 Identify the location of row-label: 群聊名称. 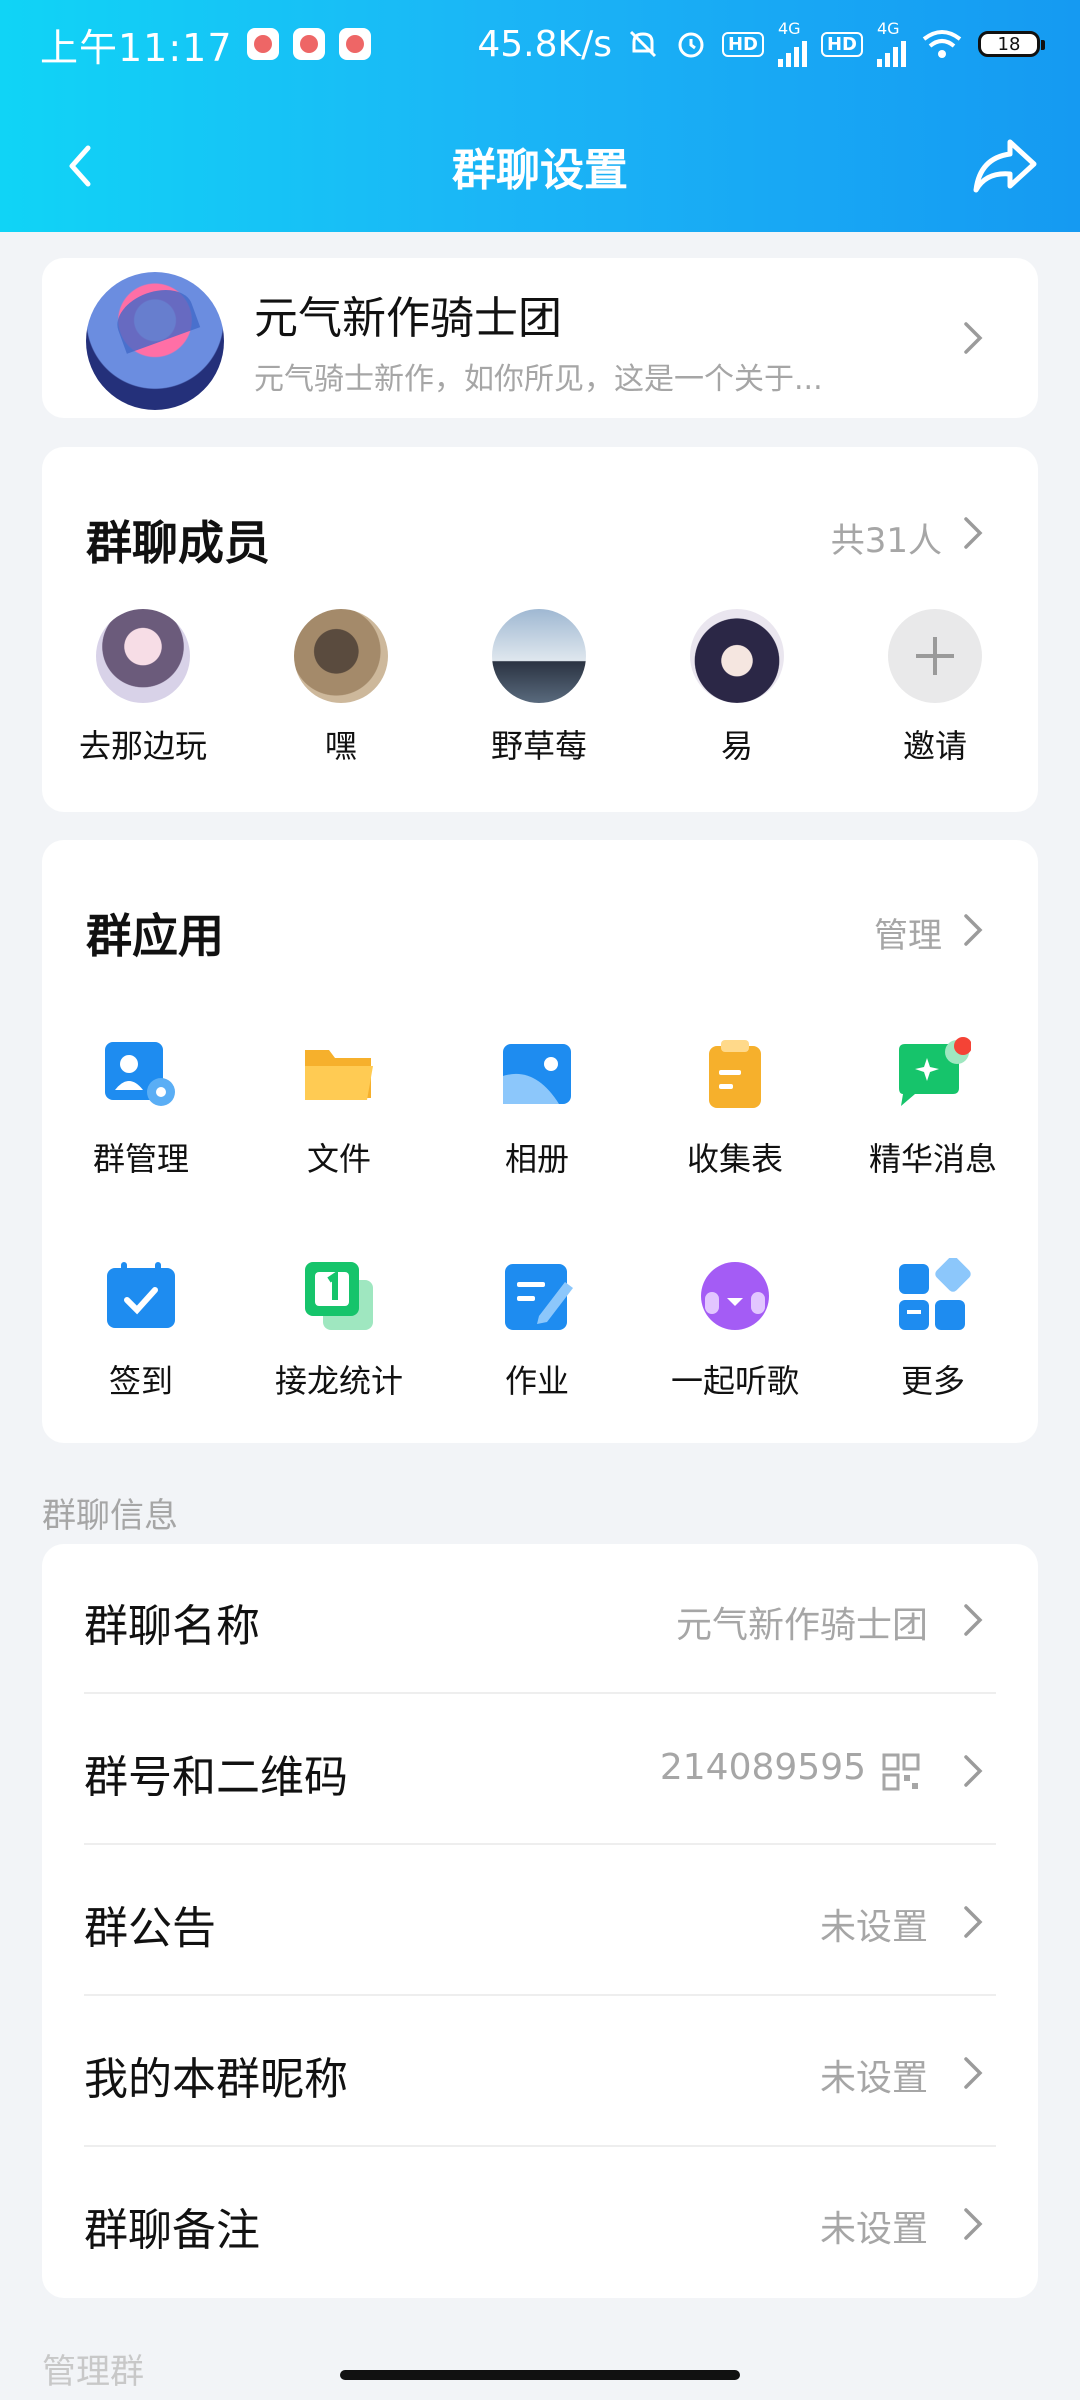
(172, 1626).